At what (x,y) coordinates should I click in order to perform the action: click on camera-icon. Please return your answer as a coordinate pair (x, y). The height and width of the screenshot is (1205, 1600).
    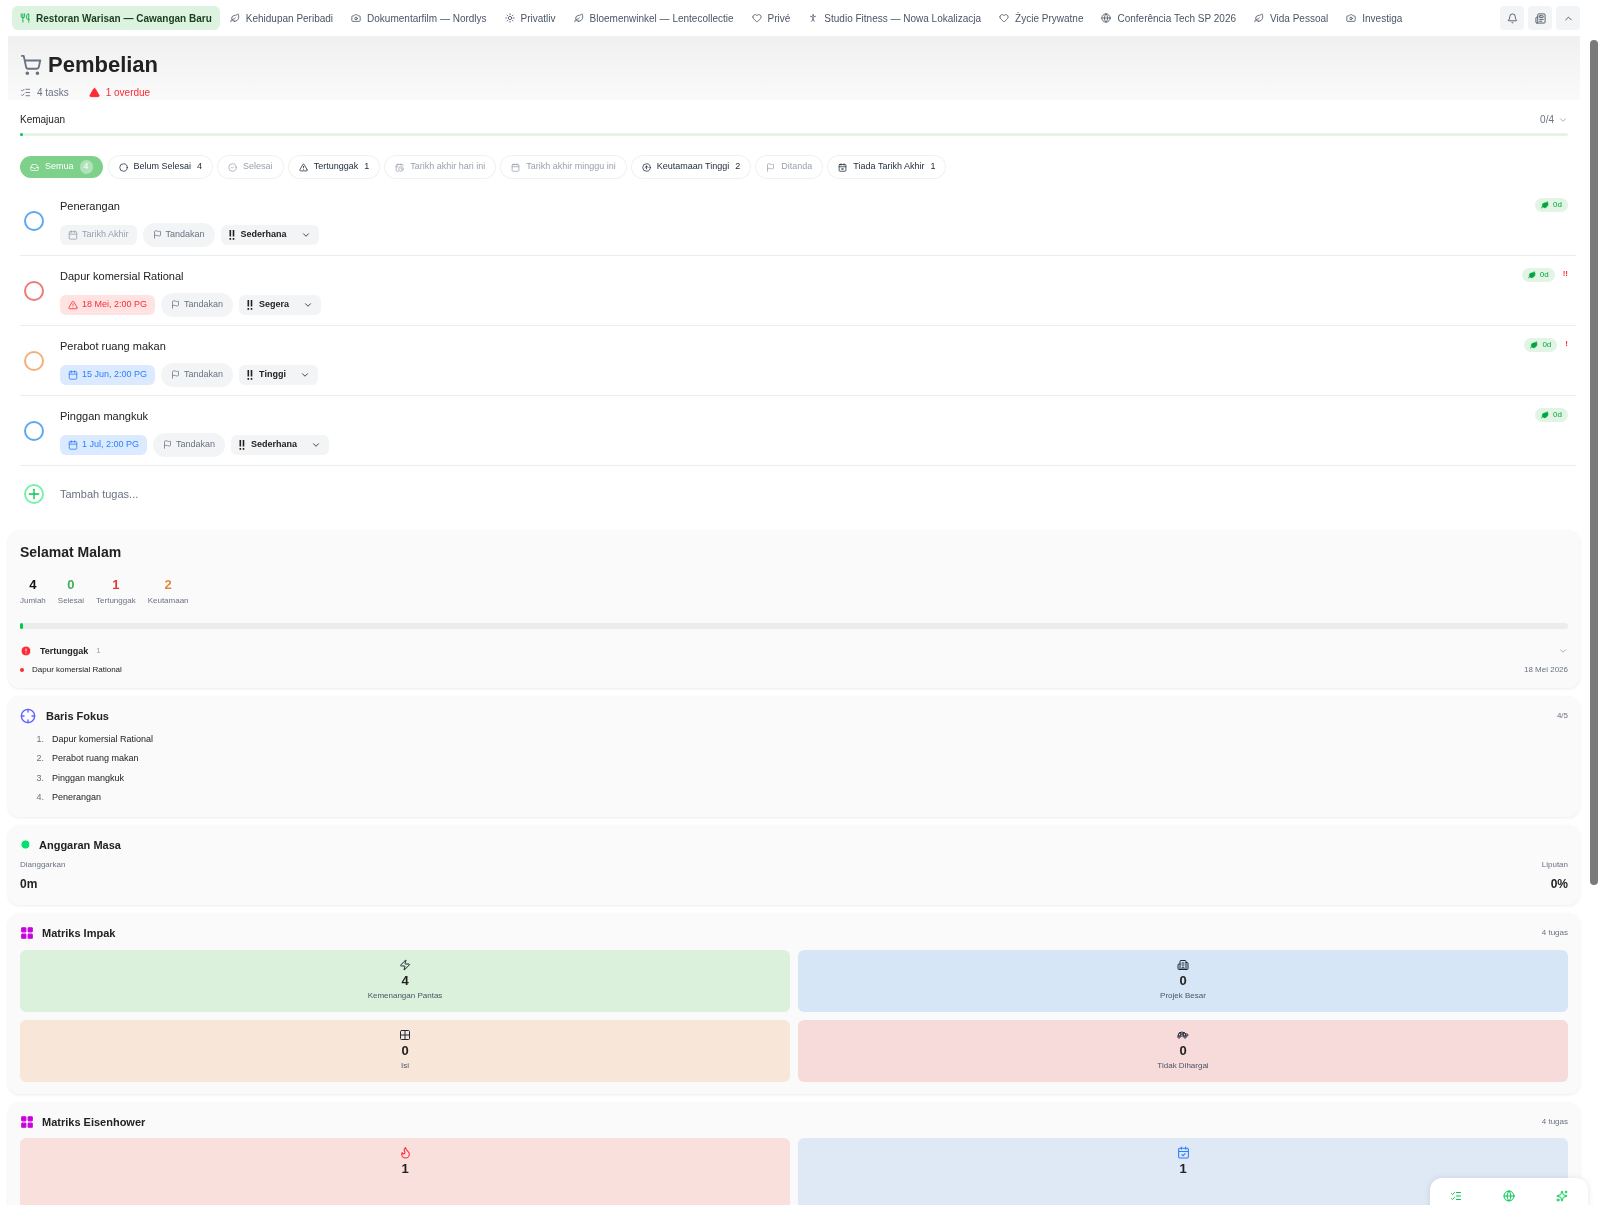
    Looking at the image, I should click on (356, 18).